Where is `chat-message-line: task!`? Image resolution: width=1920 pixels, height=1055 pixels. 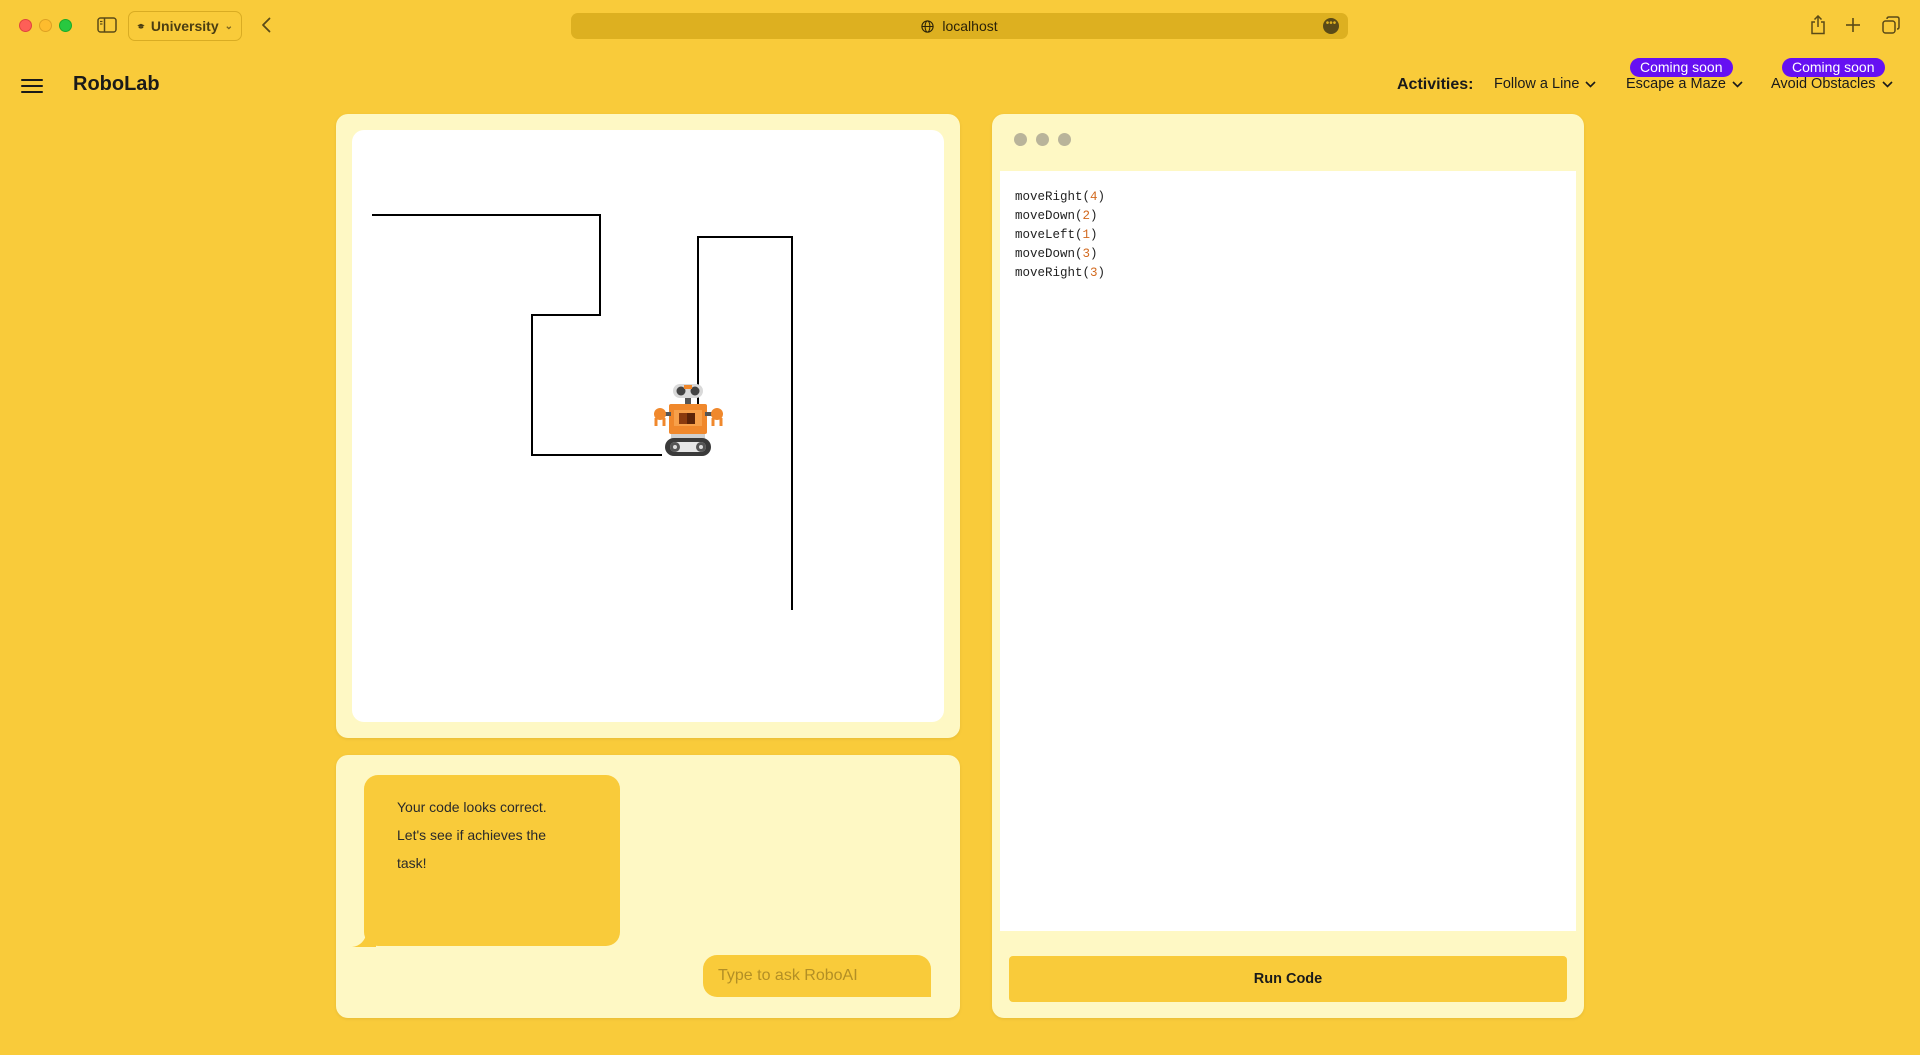
chat-message-line: task! is located at coordinates (412, 863).